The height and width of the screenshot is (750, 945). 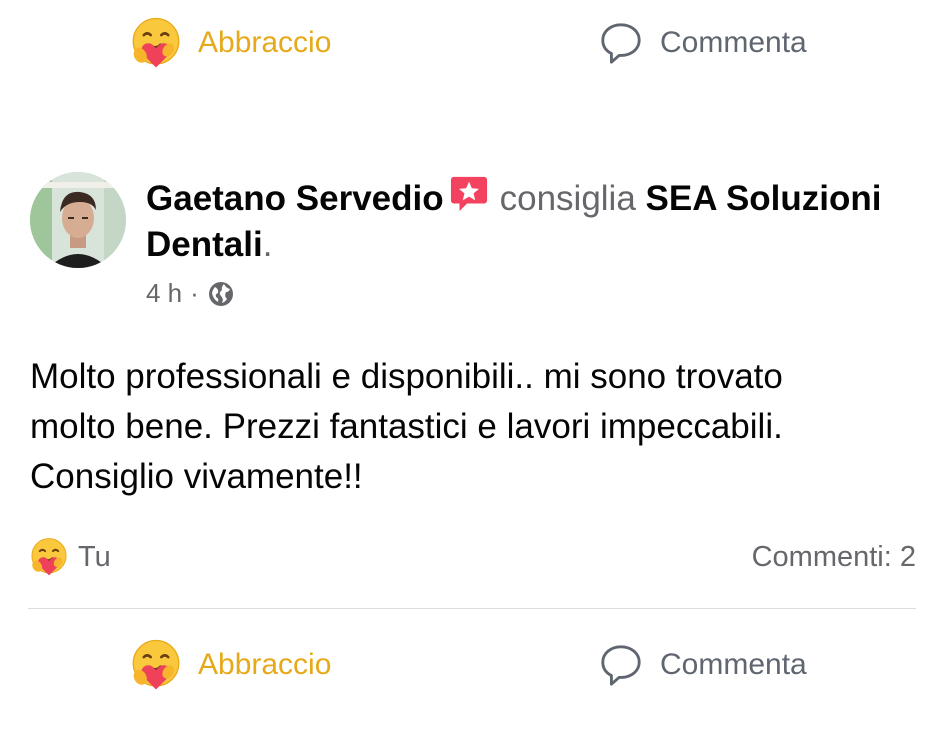 I want to click on sentence-period: ., so click(x=267, y=244).